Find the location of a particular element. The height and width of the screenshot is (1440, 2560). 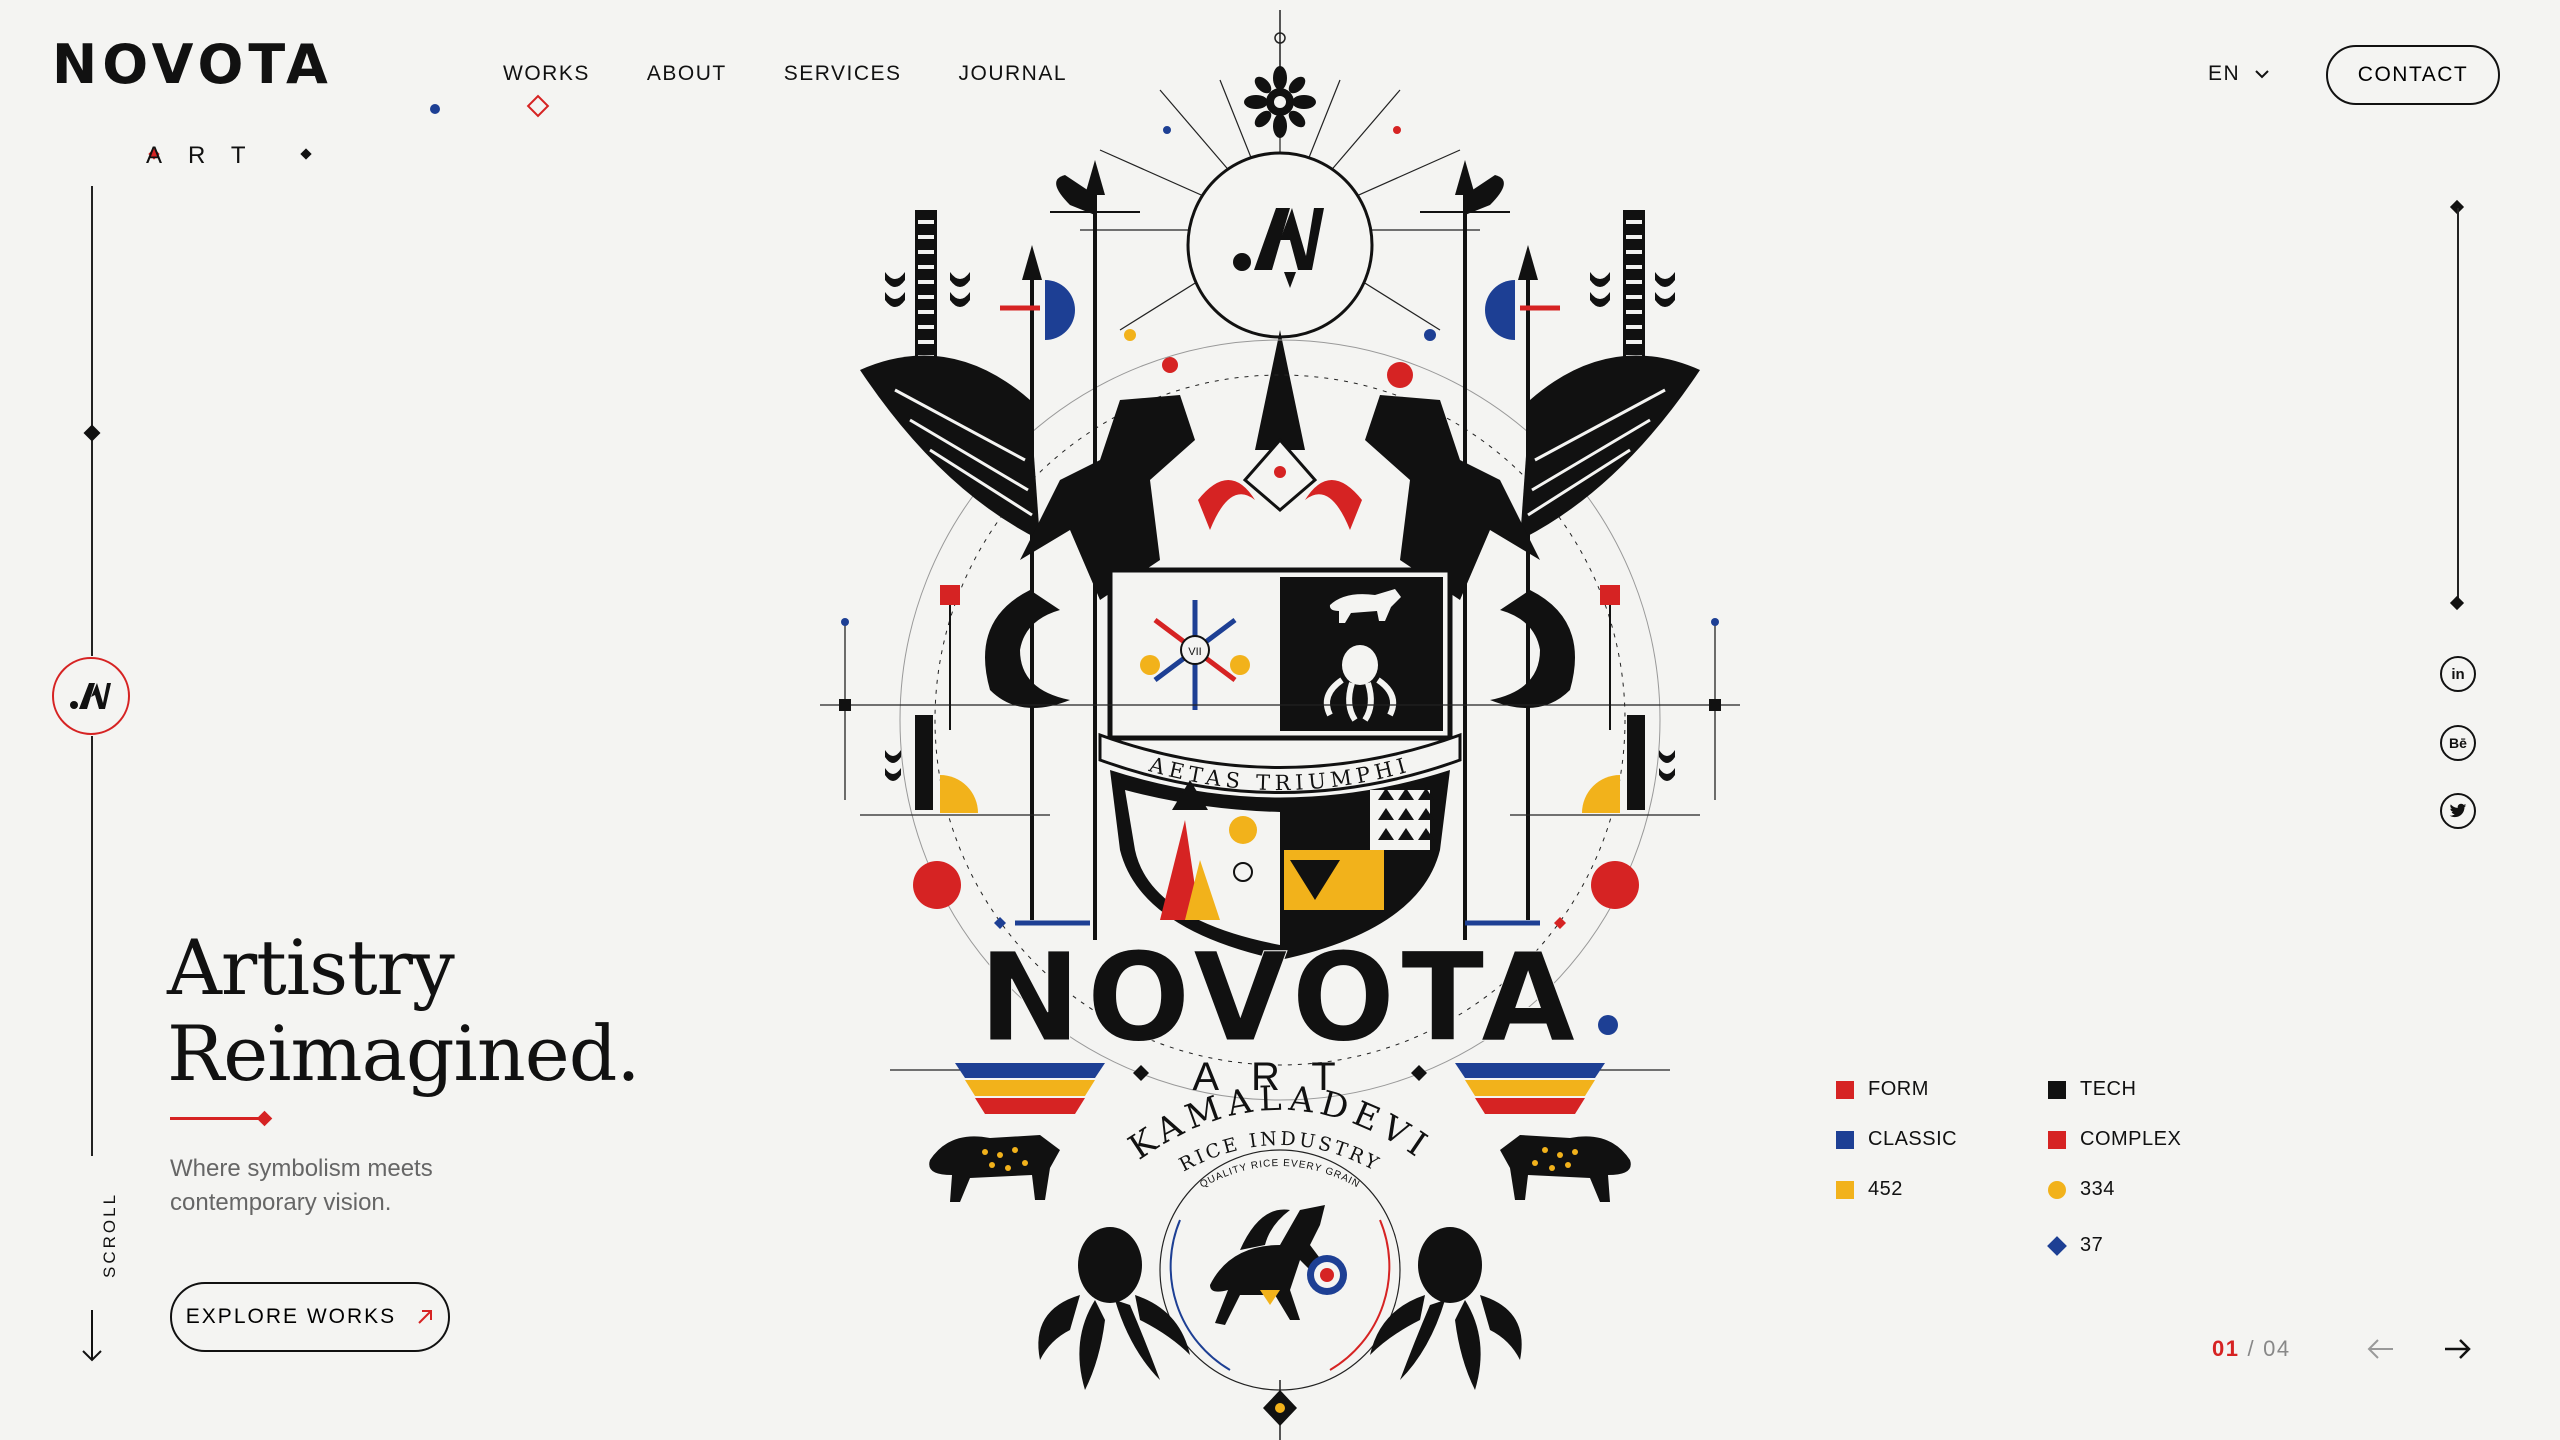

chevron-down-icon is located at coordinates (2262, 74).